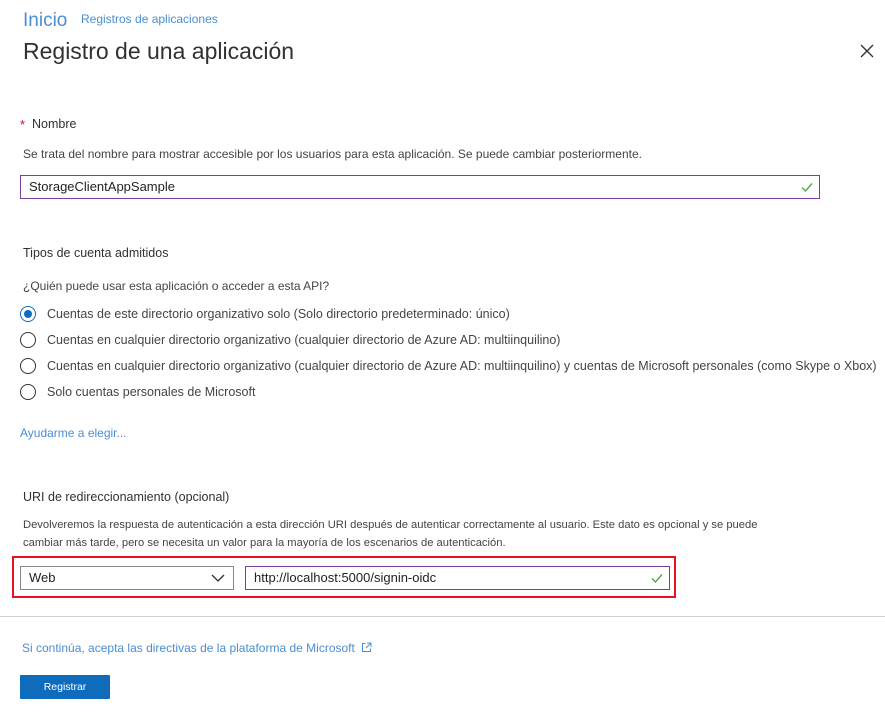 Image resolution: width=885 pixels, height=718 pixels. Describe the element at coordinates (218, 578) in the screenshot. I see `chevron-down-icon` at that location.